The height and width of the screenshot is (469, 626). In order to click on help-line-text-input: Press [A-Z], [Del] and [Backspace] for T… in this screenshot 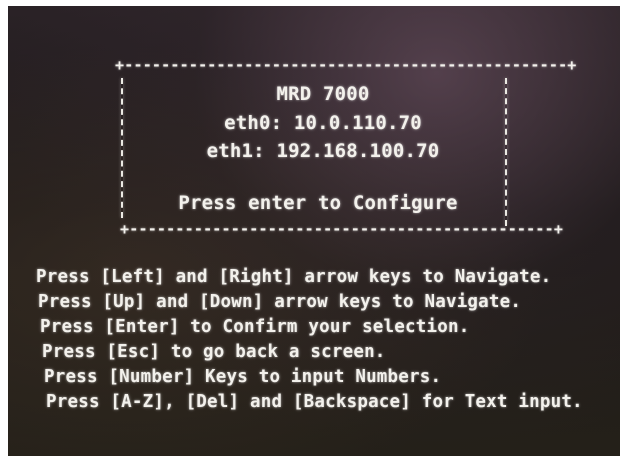, I will do `click(314, 402)`.